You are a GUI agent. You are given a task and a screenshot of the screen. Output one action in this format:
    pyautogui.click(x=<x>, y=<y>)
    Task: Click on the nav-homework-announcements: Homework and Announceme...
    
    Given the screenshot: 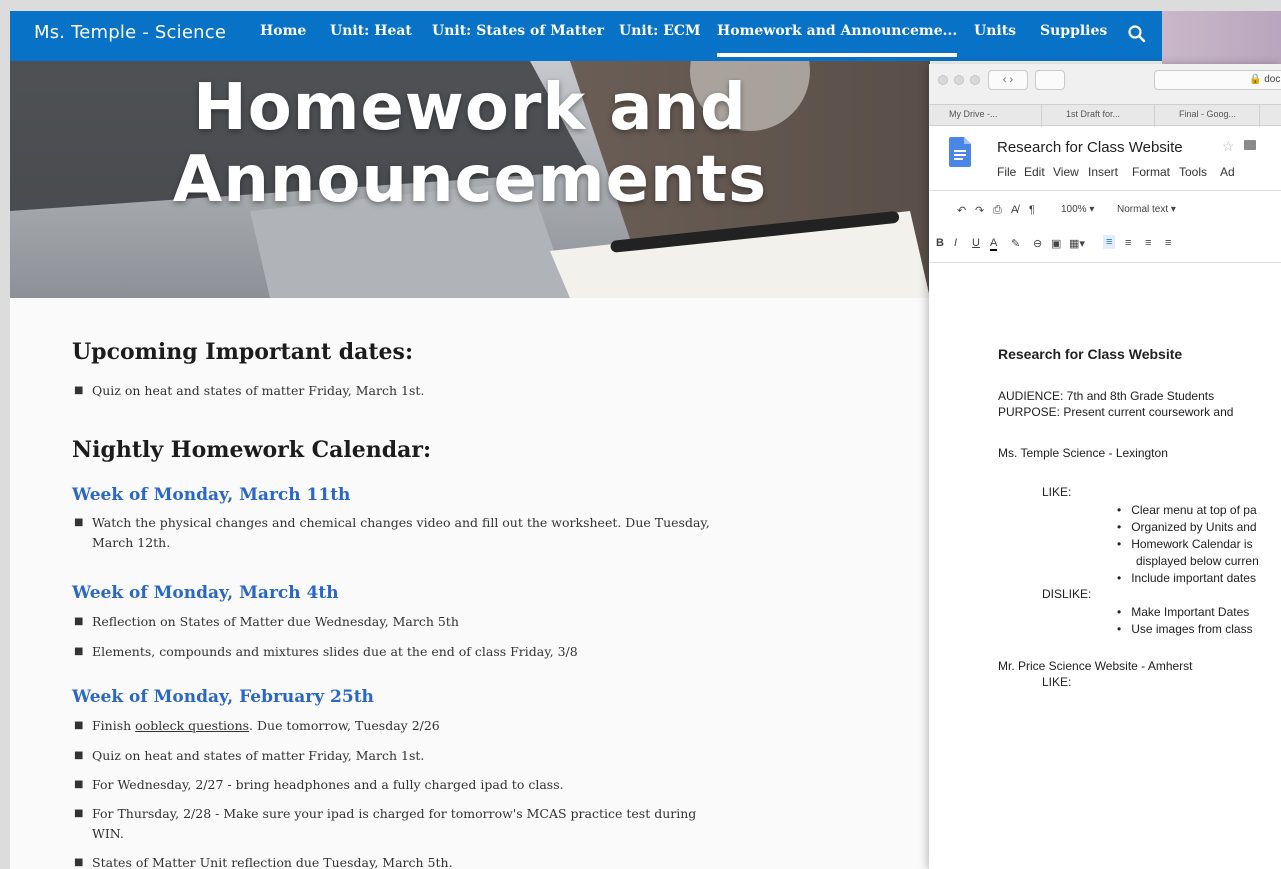 What is the action you would take?
    pyautogui.click(x=837, y=40)
    